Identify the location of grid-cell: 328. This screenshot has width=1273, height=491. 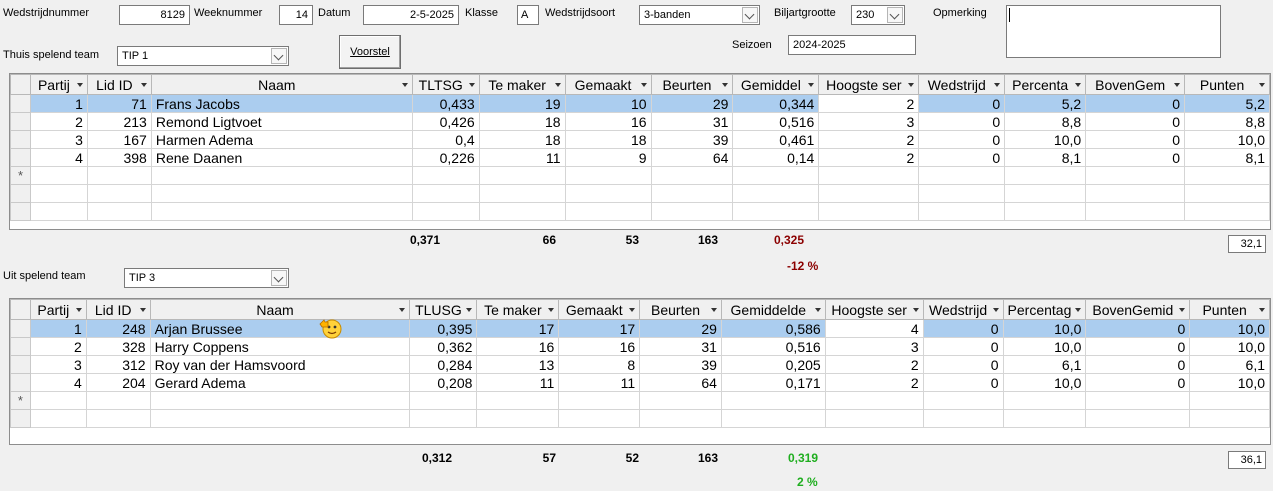
(118, 346).